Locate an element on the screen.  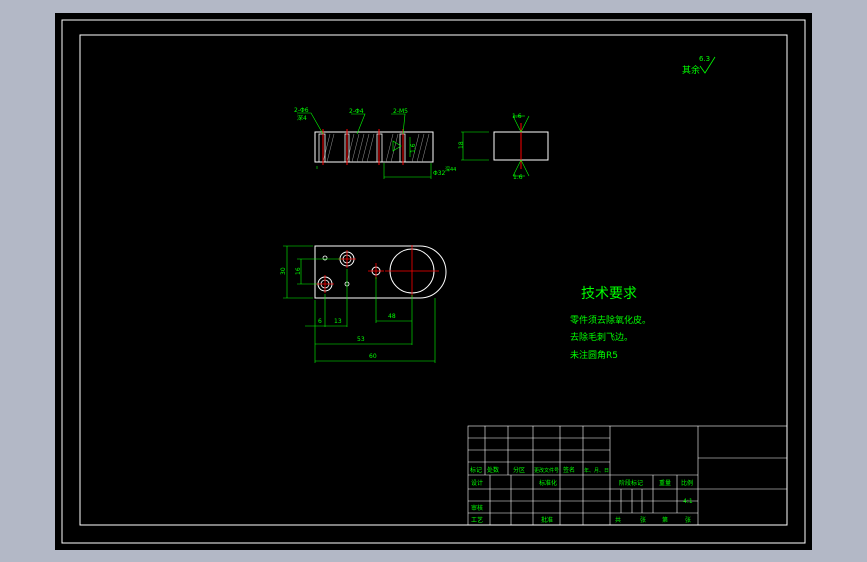
tech-title: 技术要求 is located at coordinates (609, 294).